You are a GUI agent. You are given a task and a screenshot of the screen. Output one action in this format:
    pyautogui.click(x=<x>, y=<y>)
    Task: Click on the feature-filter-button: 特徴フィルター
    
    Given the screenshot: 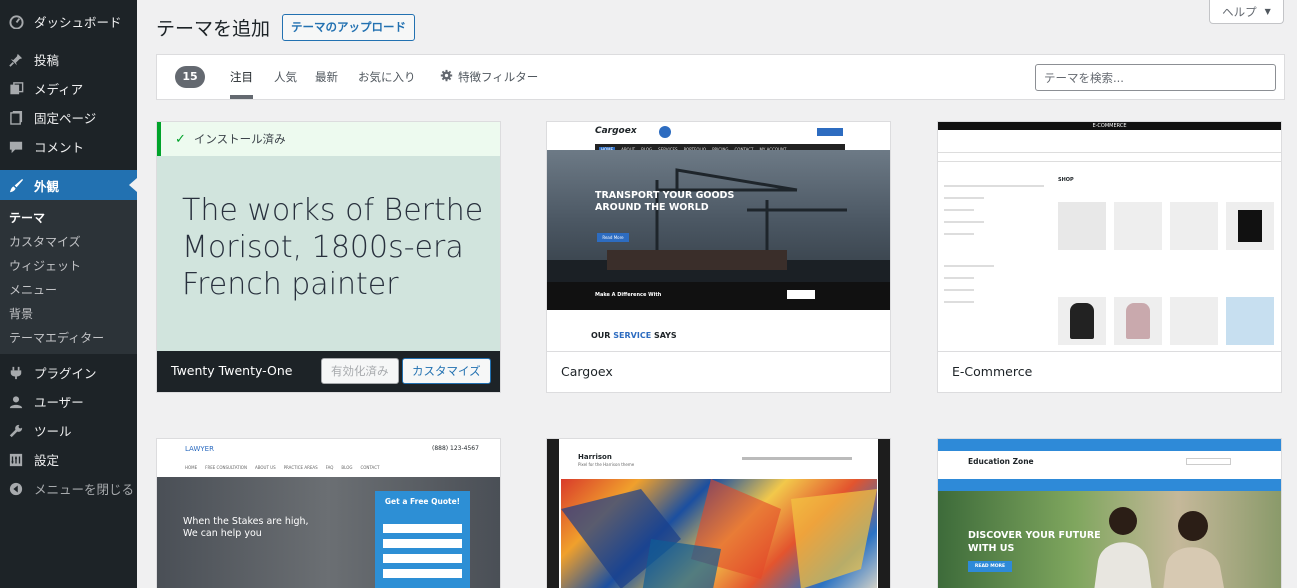 What is the action you would take?
    pyautogui.click(x=489, y=77)
    